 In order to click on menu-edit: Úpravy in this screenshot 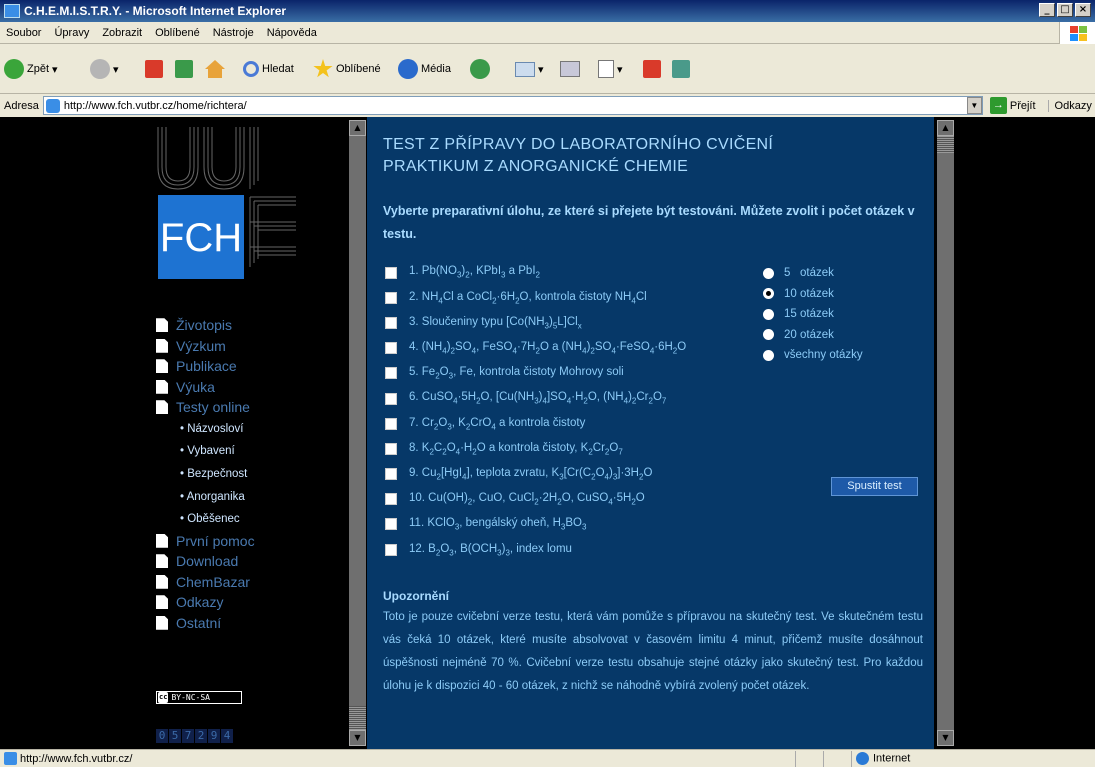, I will do `click(71, 33)`.